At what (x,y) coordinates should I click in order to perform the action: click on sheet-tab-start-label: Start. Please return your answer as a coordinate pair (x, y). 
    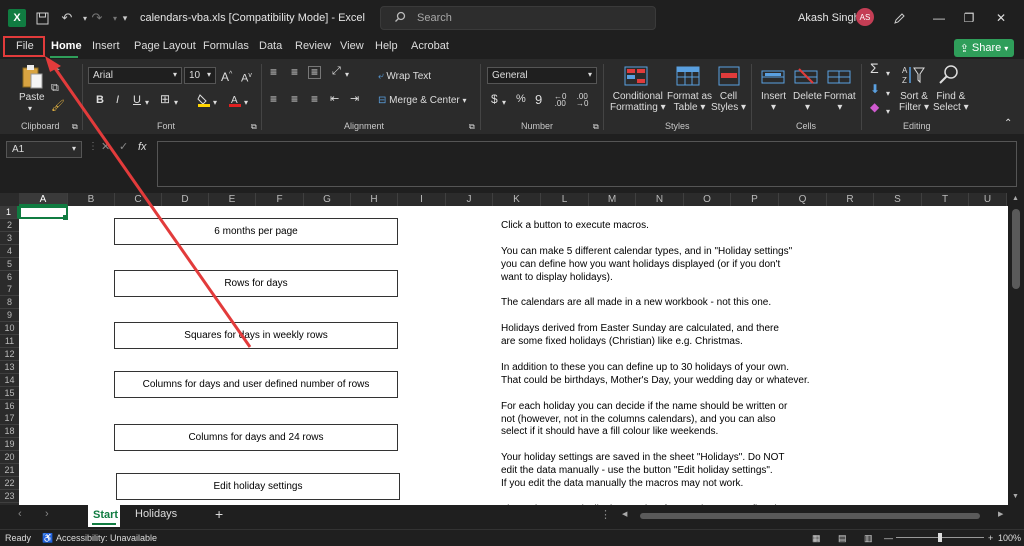
    Looking at the image, I should click on (106, 515).